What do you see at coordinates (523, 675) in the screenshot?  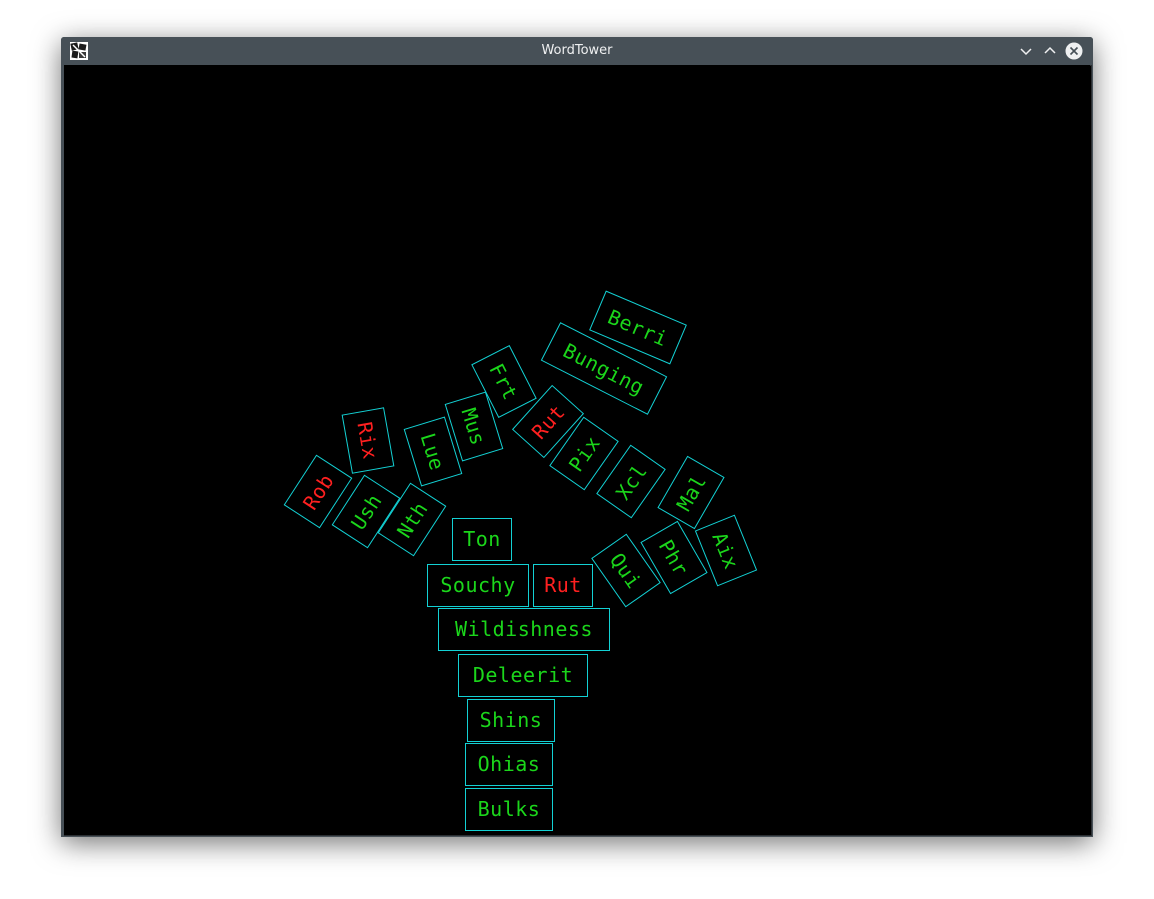 I see `word-block-deleerit: Deleerit` at bounding box center [523, 675].